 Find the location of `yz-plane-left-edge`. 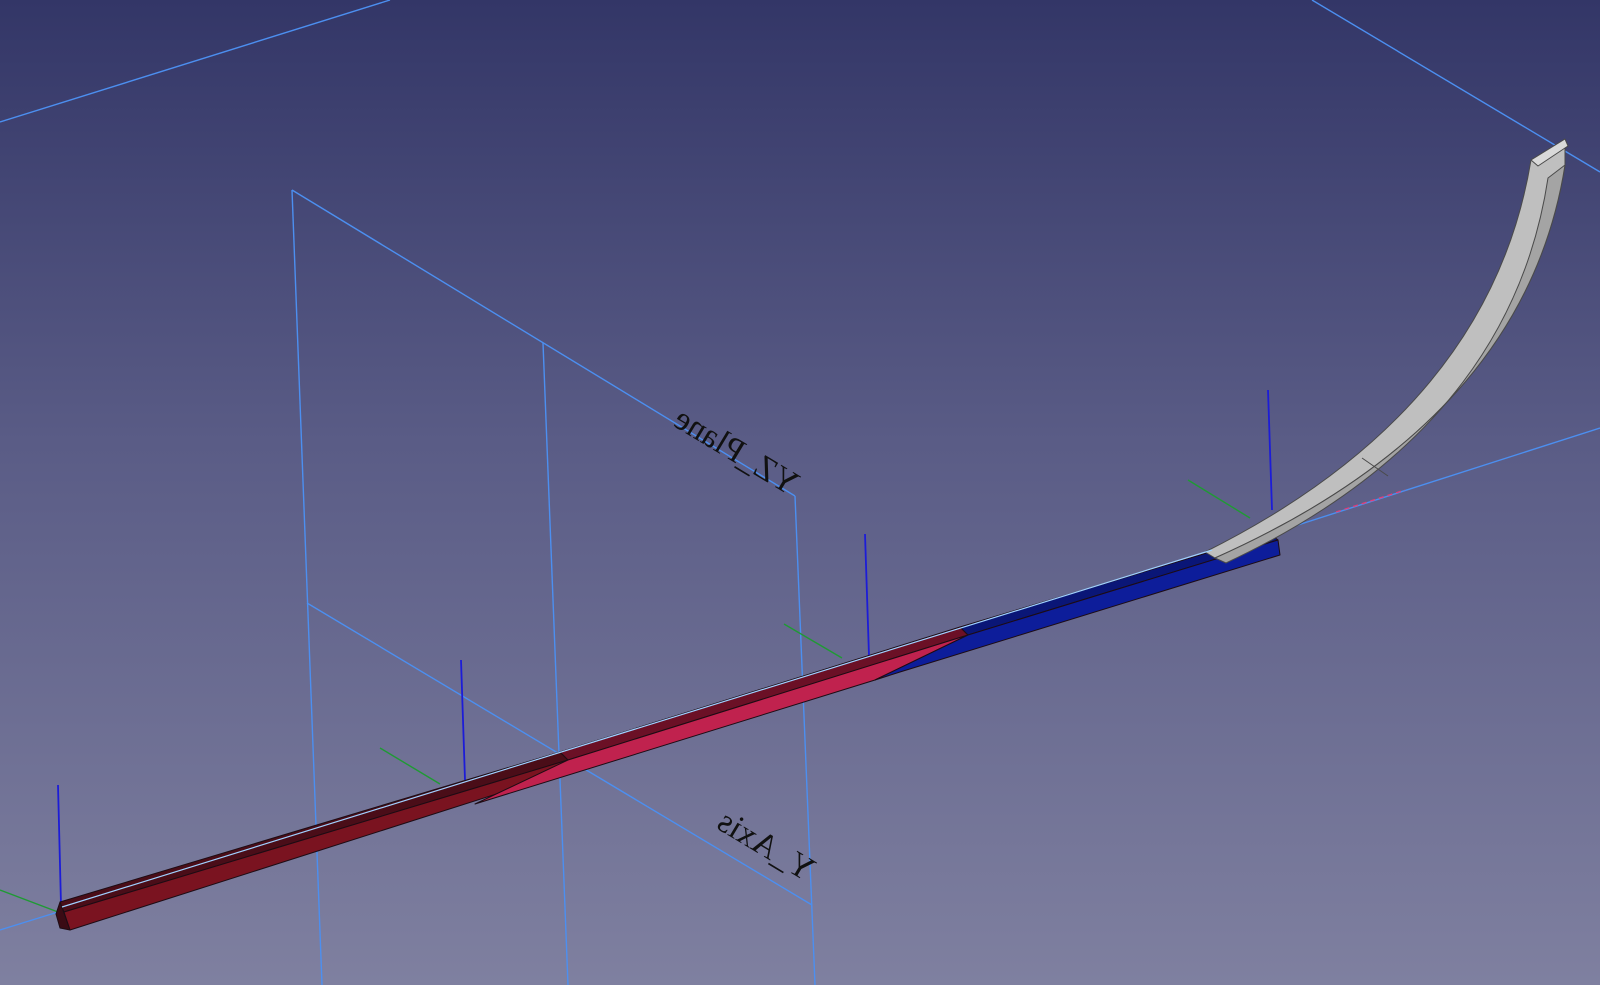

yz-plane-left-edge is located at coordinates (307, 587).